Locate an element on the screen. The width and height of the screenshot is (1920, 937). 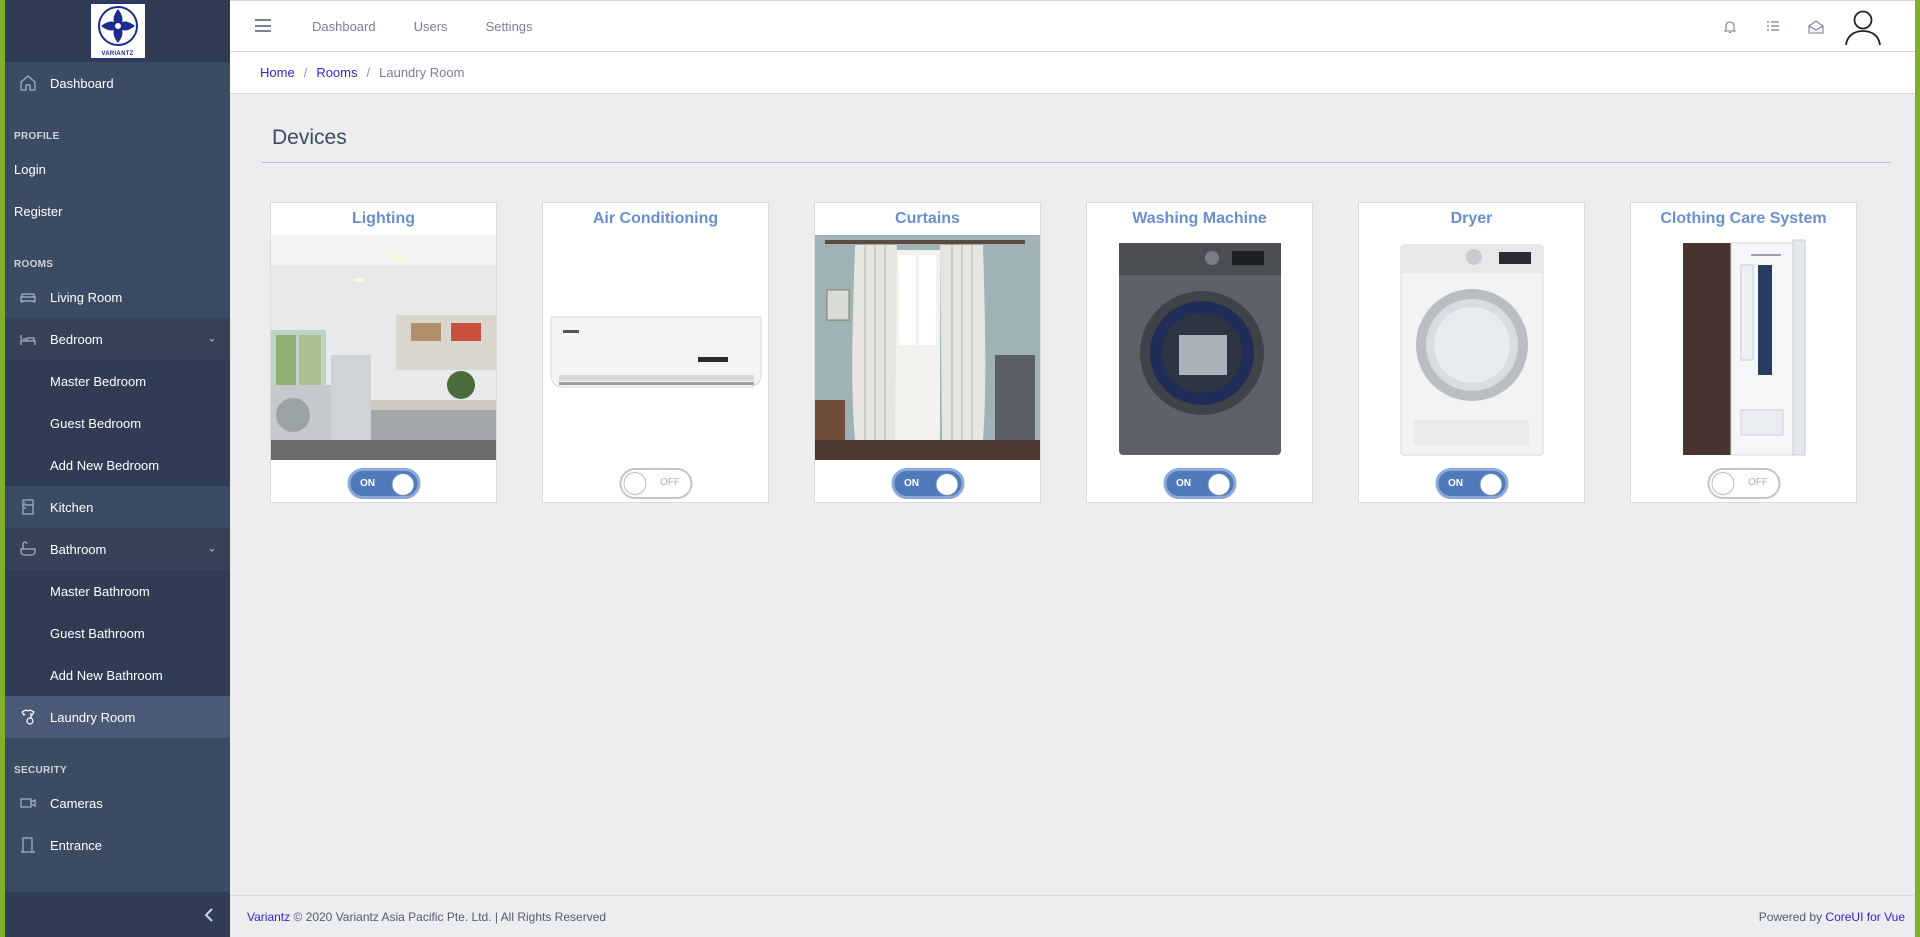
menu-toggle-icon is located at coordinates (263, 25).